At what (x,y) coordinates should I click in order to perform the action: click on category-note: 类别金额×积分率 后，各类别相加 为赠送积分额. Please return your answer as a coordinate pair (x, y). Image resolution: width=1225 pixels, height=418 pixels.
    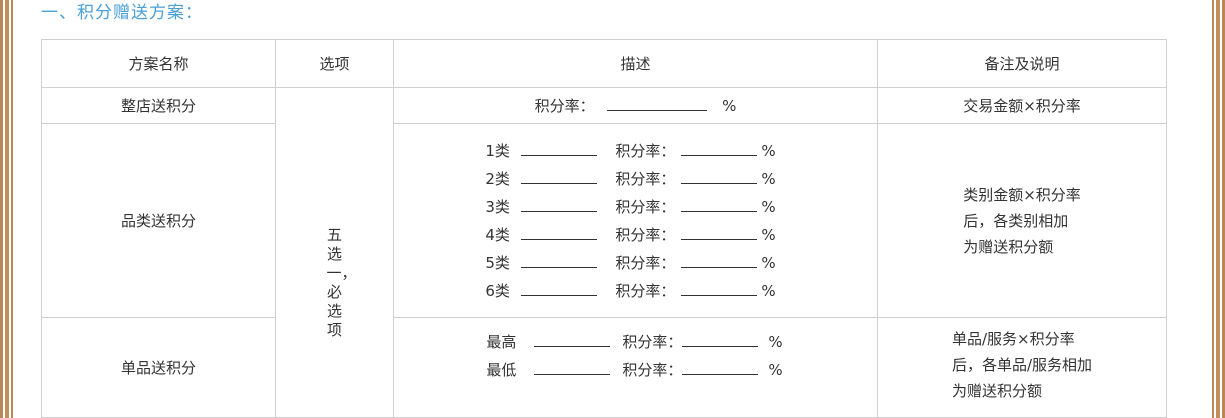
    Looking at the image, I should click on (1022, 220).